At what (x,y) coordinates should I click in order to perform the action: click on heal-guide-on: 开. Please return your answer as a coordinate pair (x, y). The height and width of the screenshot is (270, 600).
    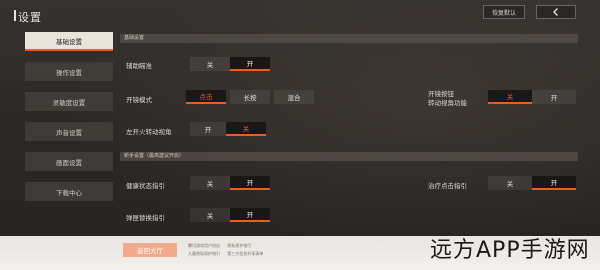
    Looking at the image, I should click on (554, 183).